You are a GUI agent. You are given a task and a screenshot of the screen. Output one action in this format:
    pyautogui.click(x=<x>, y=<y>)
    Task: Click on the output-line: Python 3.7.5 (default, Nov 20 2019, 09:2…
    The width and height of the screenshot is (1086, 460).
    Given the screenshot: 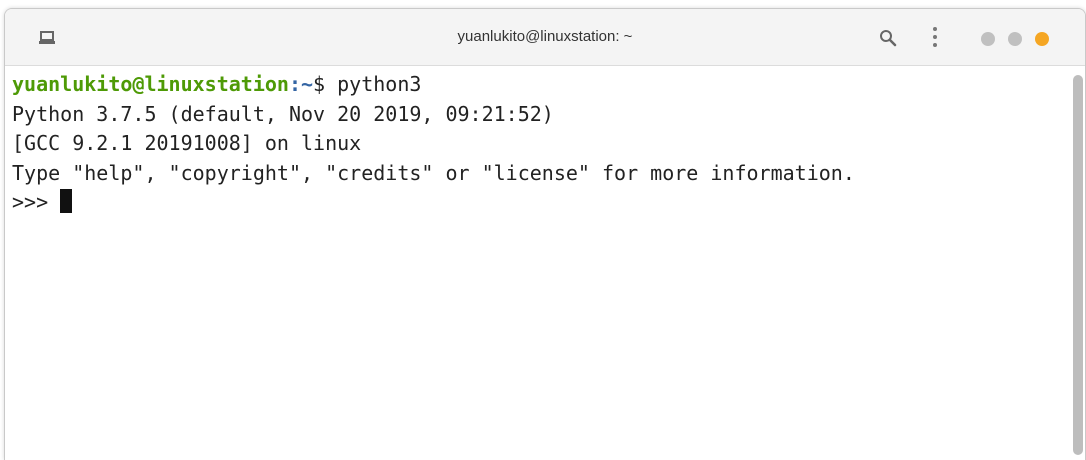 What is the action you would take?
    pyautogui.click(x=283, y=113)
    